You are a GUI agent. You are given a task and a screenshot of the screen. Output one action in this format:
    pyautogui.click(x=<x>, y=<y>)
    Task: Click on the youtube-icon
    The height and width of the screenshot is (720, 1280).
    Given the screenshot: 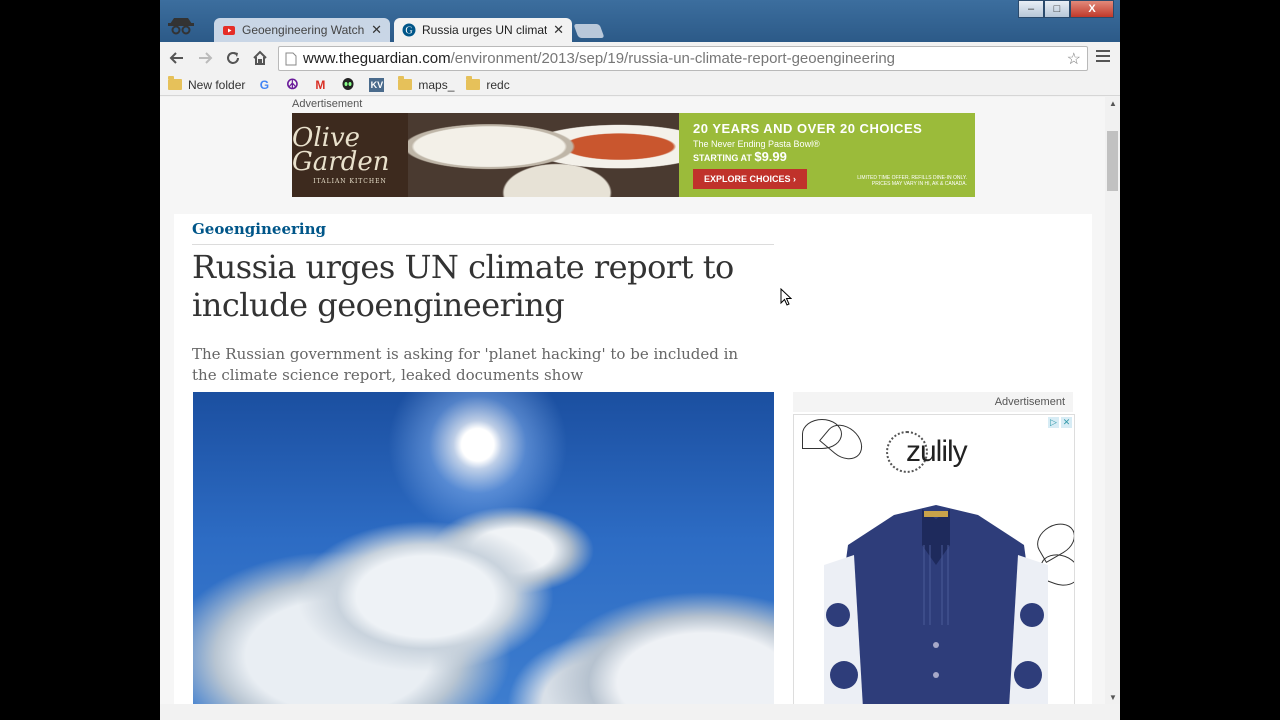 What is the action you would take?
    pyautogui.click(x=229, y=30)
    